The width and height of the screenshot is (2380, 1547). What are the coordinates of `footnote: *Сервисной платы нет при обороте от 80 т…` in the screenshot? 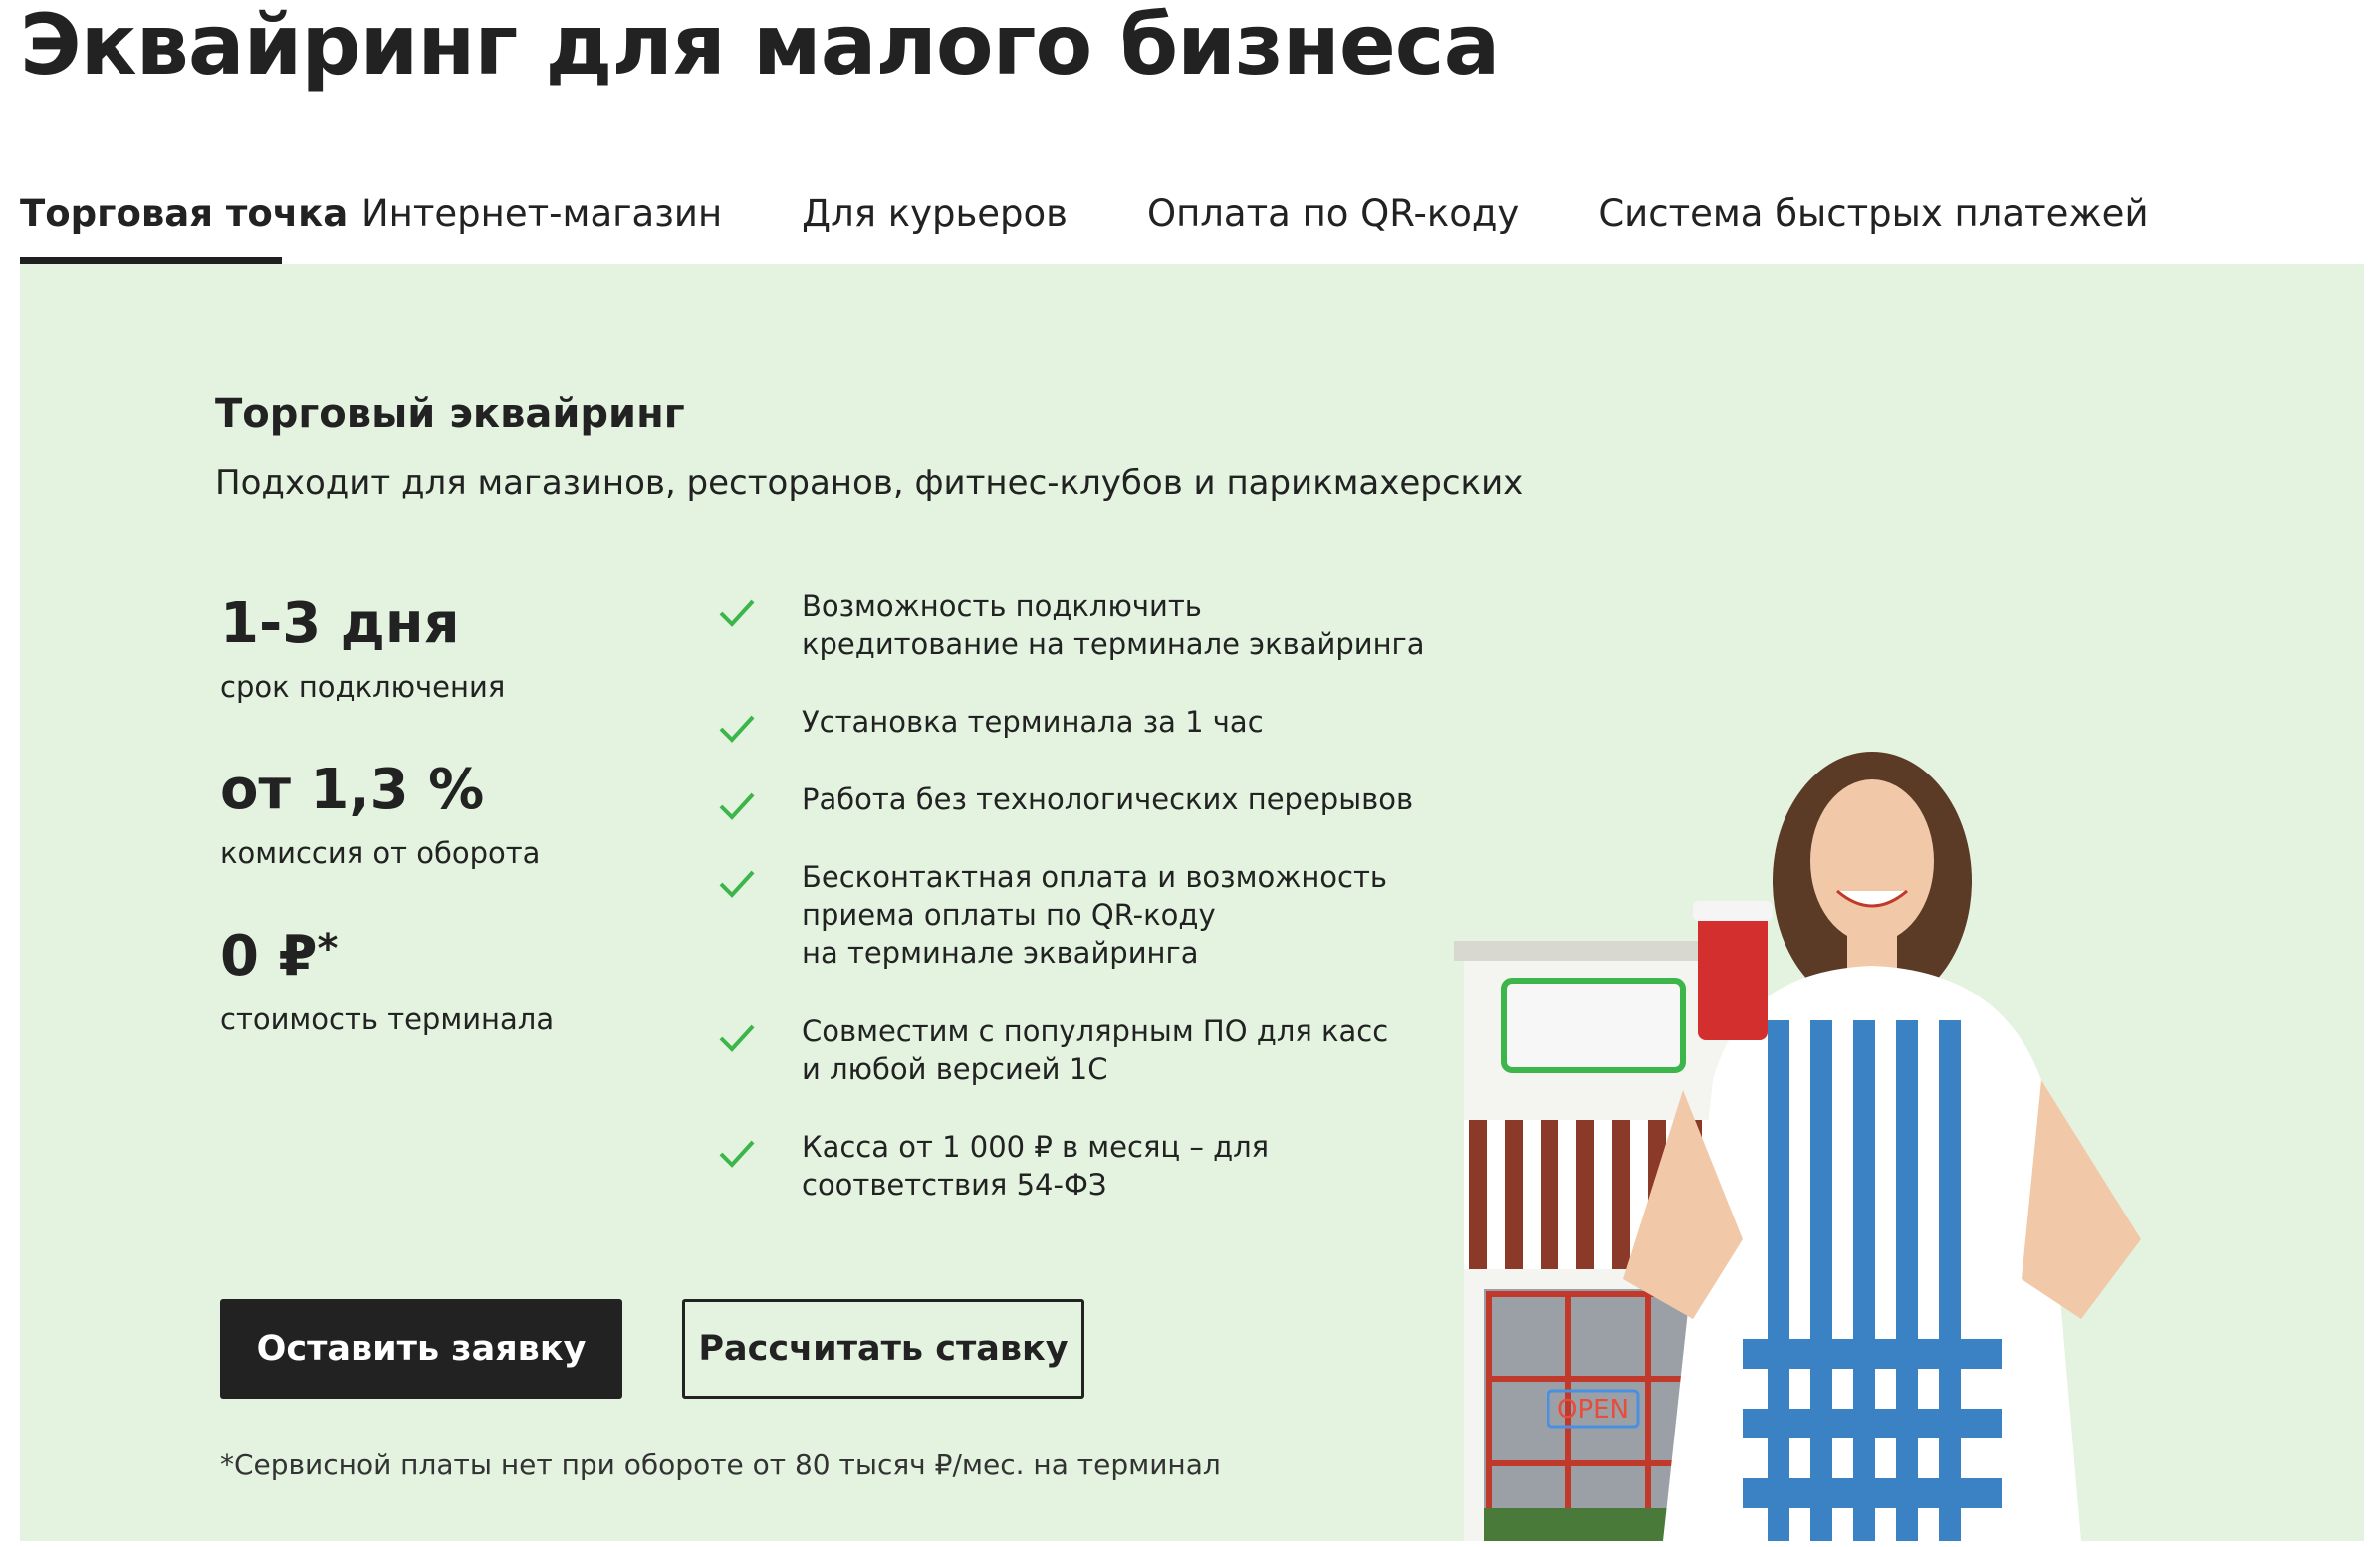 It's located at (720, 1464).